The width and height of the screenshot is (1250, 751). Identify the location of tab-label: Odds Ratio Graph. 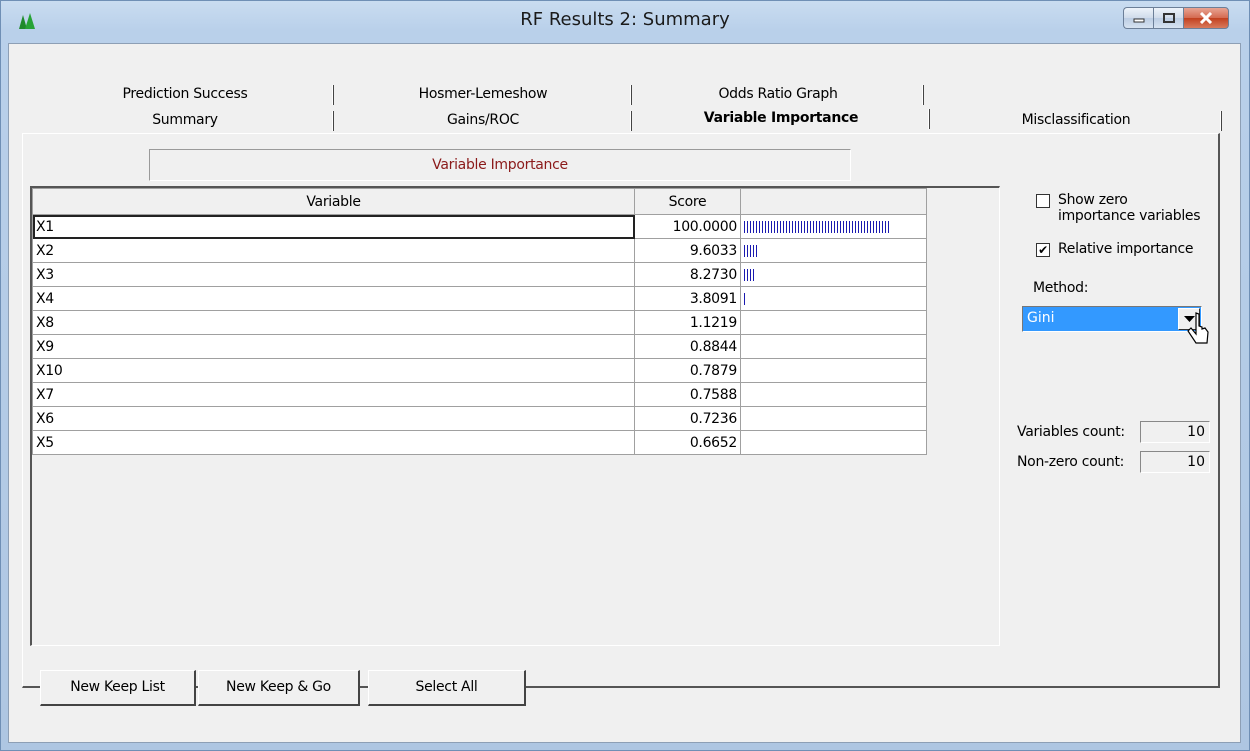
(778, 94).